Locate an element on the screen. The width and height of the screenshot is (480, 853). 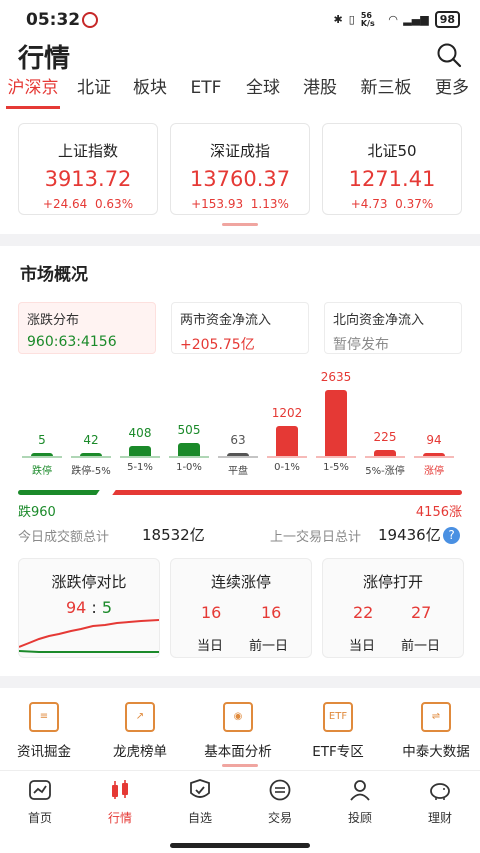
index-change-value: +24.64 is located at coordinates (65, 204).